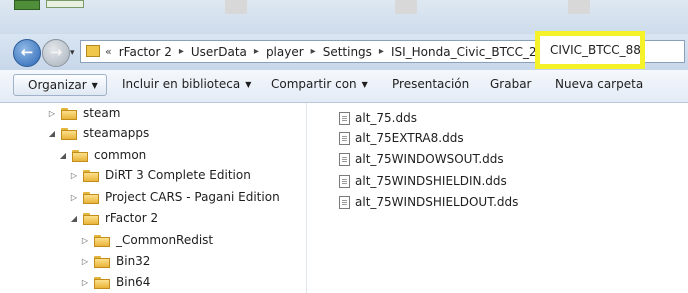  What do you see at coordinates (56, 53) in the screenshot?
I see `forward-button: →` at bounding box center [56, 53].